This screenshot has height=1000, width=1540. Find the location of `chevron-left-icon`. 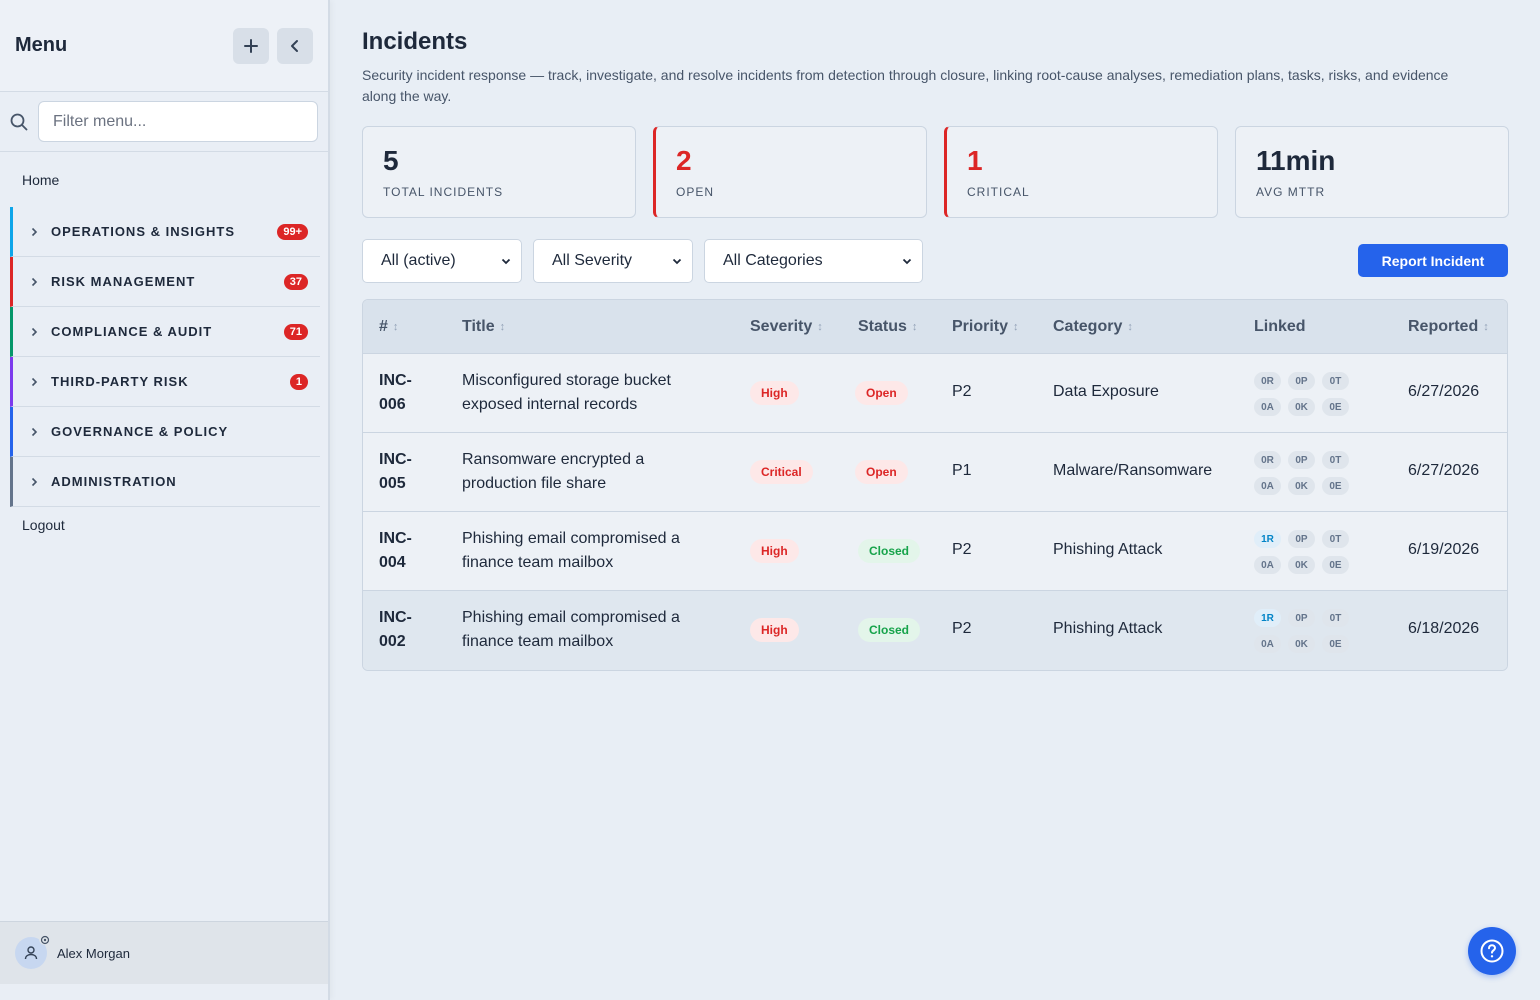

chevron-left-icon is located at coordinates (294, 45).